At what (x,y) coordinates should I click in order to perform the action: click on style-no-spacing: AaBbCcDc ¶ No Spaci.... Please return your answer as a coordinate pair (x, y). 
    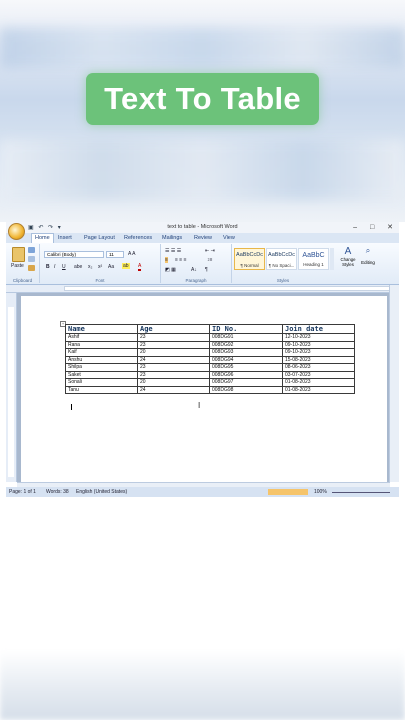
    Looking at the image, I should click on (281, 259).